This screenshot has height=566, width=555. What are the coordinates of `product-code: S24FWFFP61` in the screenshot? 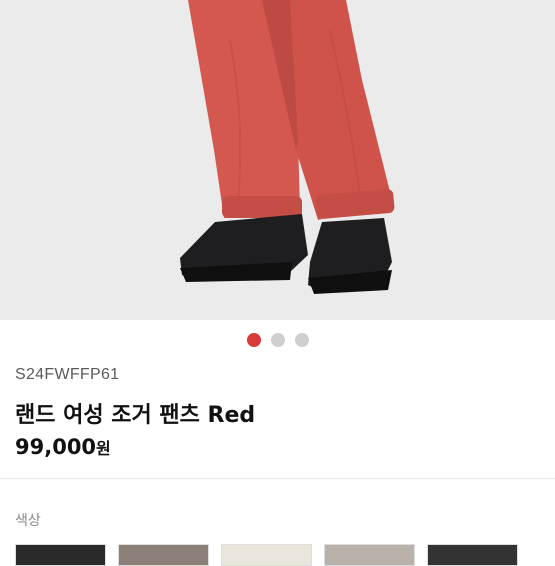 It's located at (67, 374).